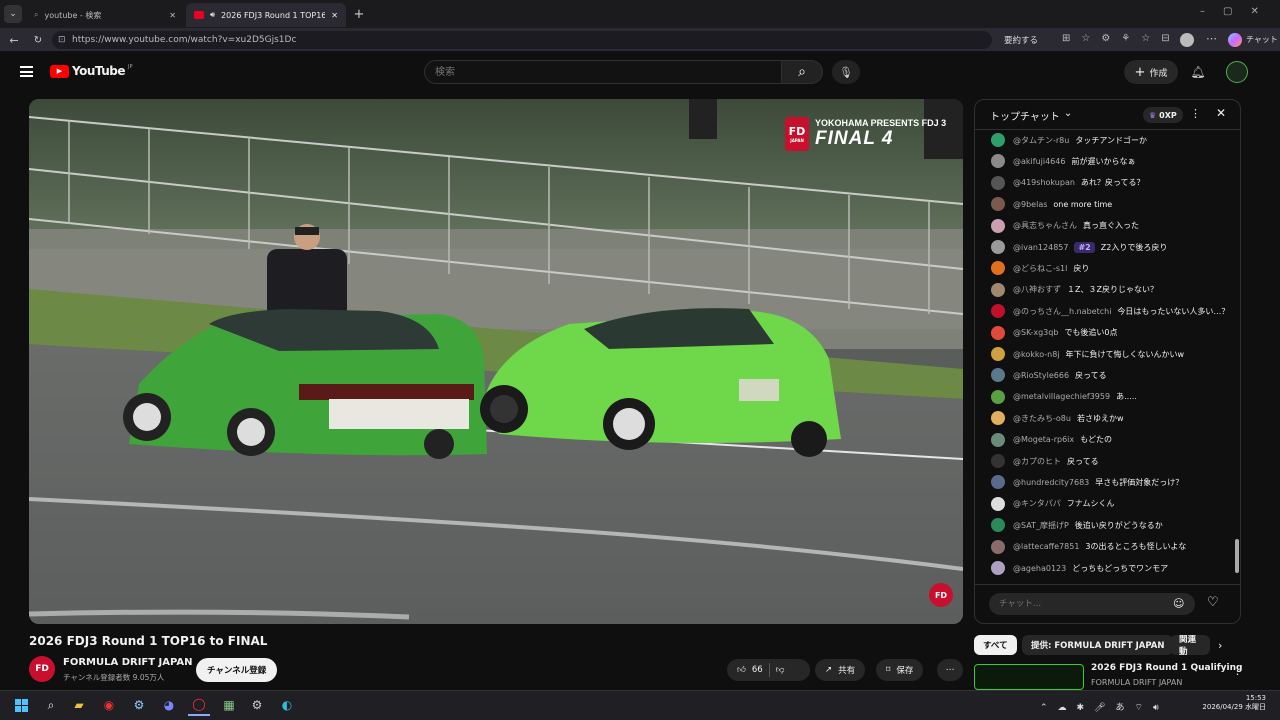  I want to click on chat-message: @八神おすず １Z、３Z戻りじゃない？, so click(1074, 290).